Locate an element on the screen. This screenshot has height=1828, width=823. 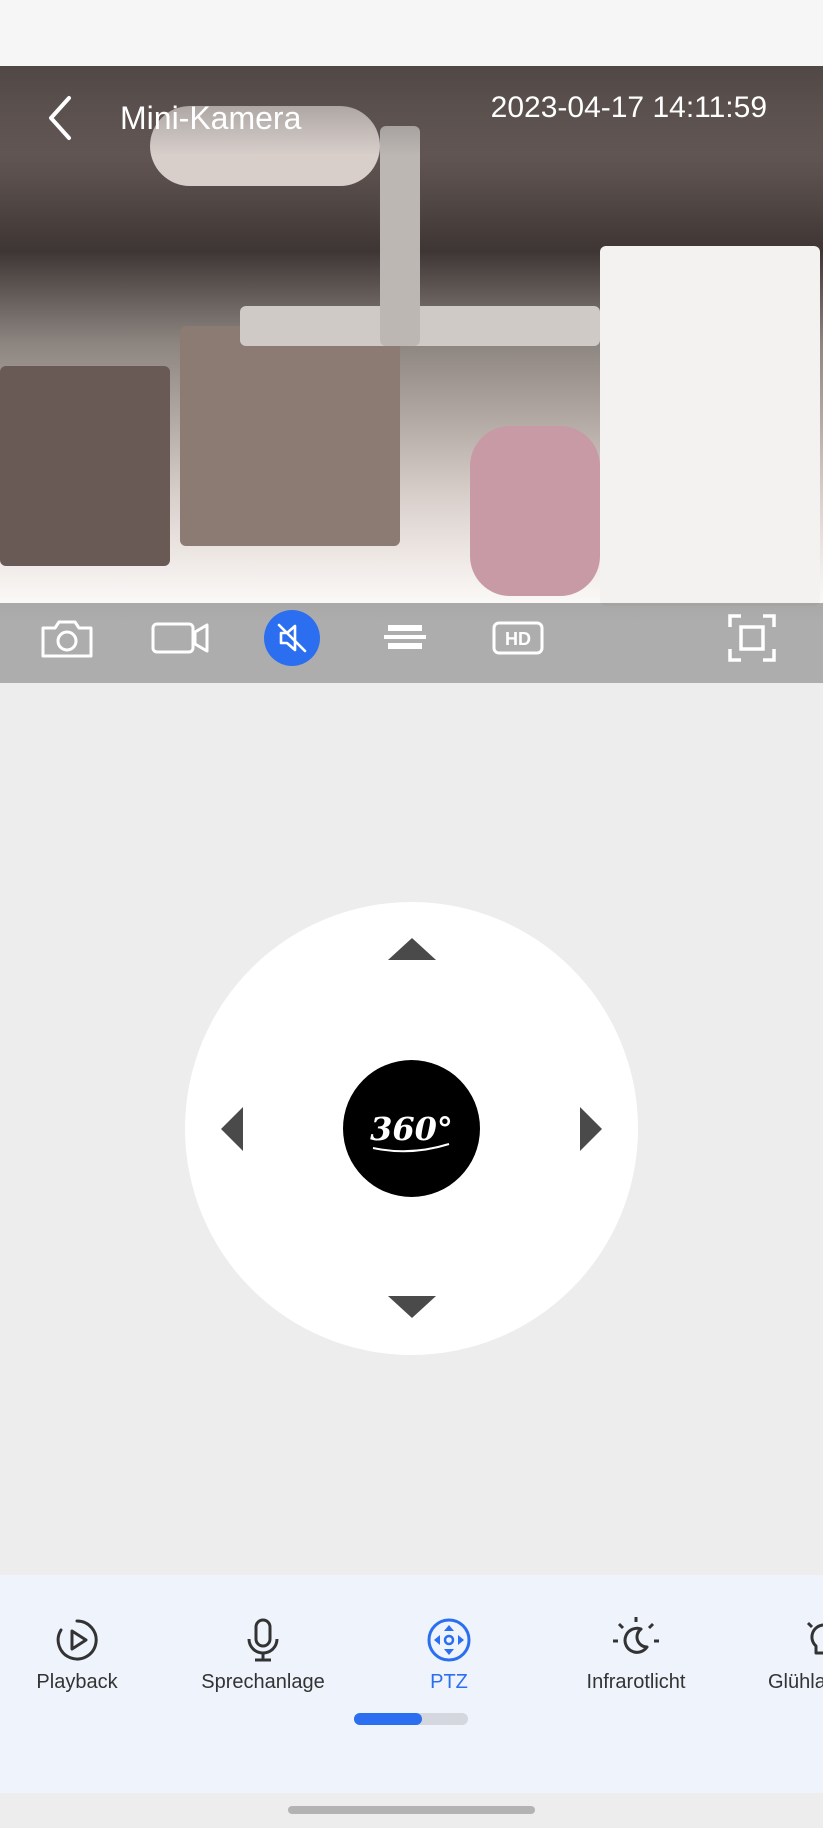
back-button is located at coordinates (60, 118).